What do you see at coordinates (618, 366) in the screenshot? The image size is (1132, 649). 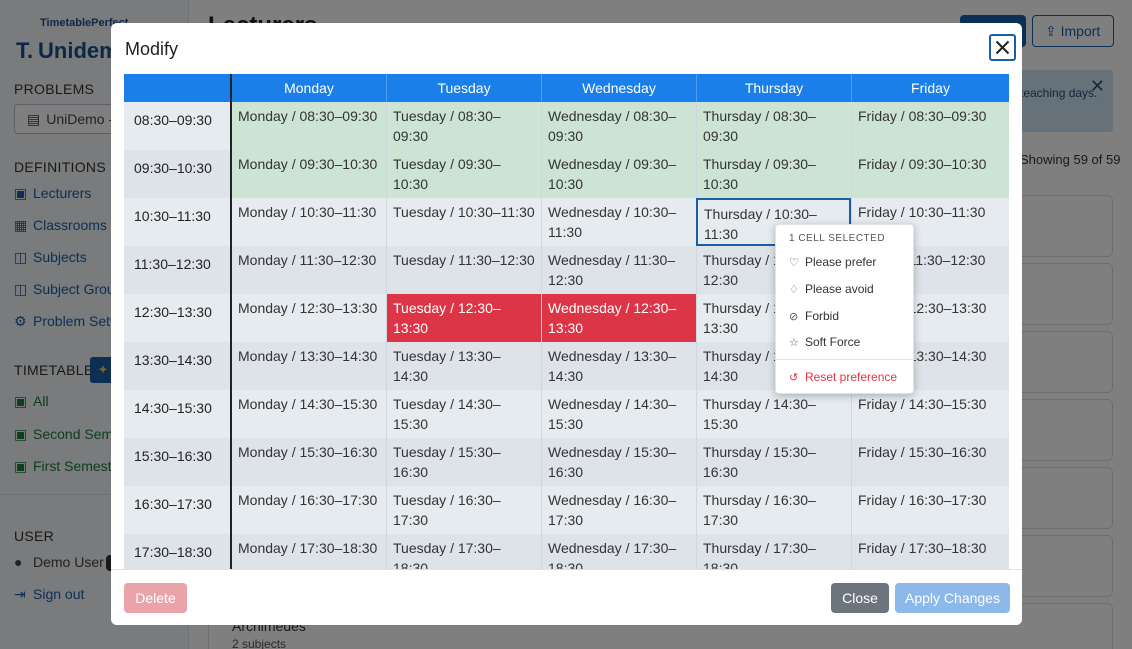 I see `timeslot-cell: Wednesday / 13:30–14:30` at bounding box center [618, 366].